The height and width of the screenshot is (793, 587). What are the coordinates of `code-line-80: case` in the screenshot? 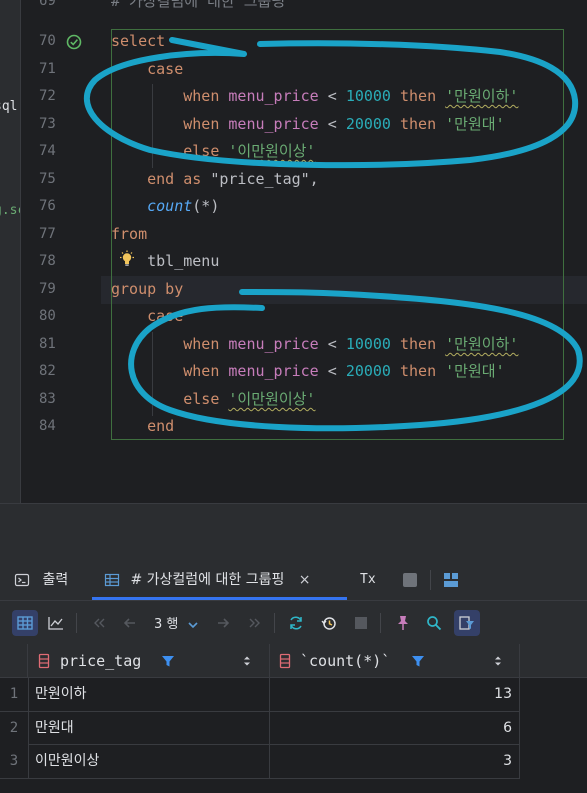 It's located at (165, 316).